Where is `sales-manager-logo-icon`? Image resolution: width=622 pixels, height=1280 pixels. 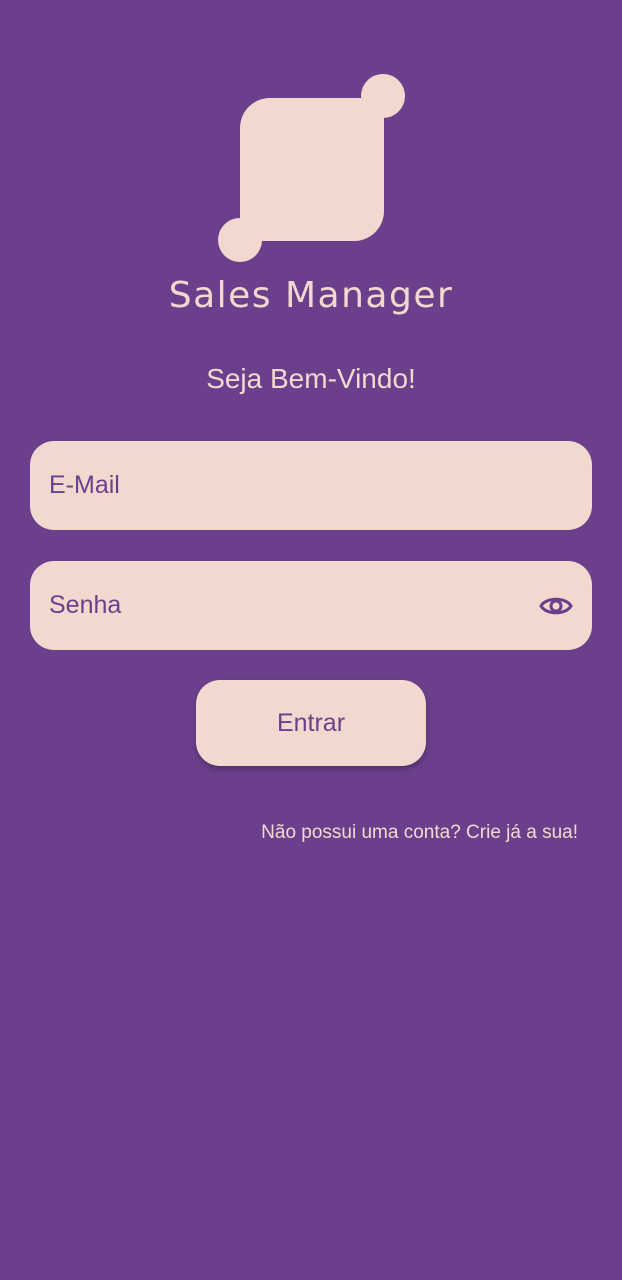
sales-manager-logo-icon is located at coordinates (311, 168).